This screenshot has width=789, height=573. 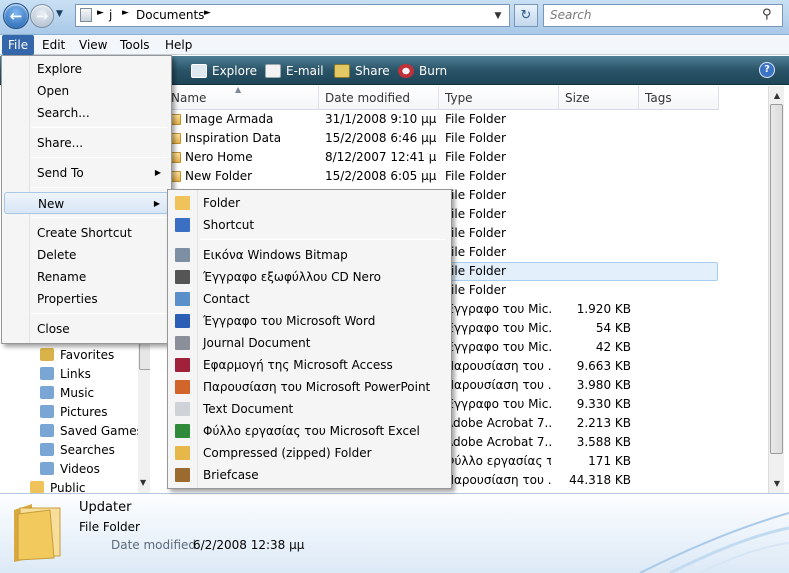 What do you see at coordinates (381, 138) in the screenshot?
I see `table-cell-date: 15/2/2008 6:46 μμ` at bounding box center [381, 138].